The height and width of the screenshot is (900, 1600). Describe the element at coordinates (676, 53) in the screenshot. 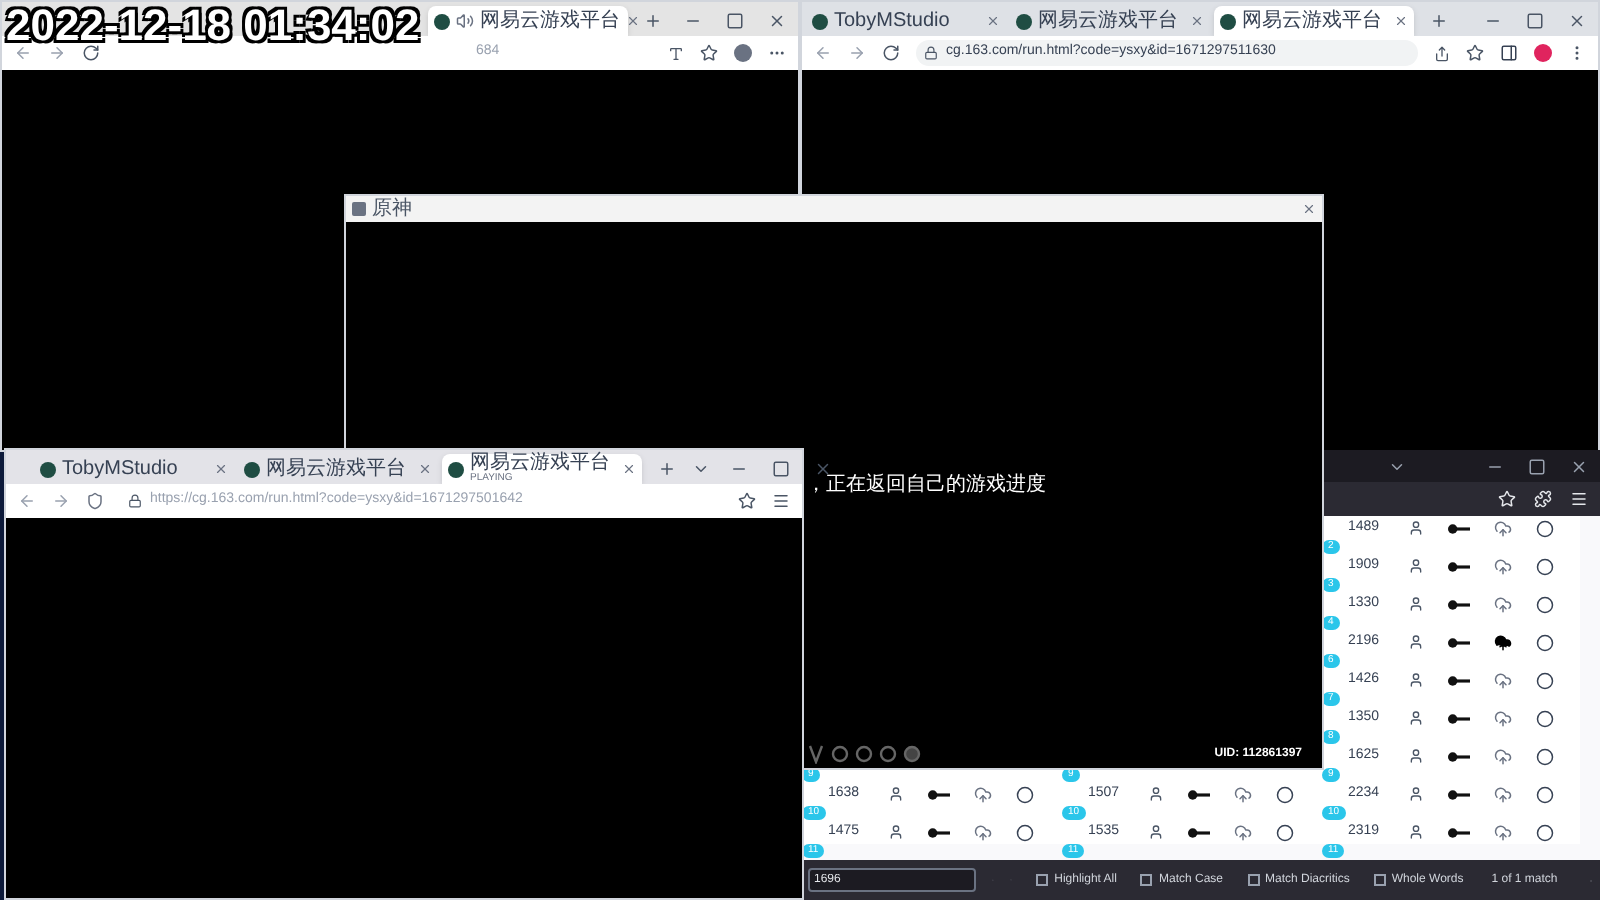

I see `read-aloud-icon` at that location.